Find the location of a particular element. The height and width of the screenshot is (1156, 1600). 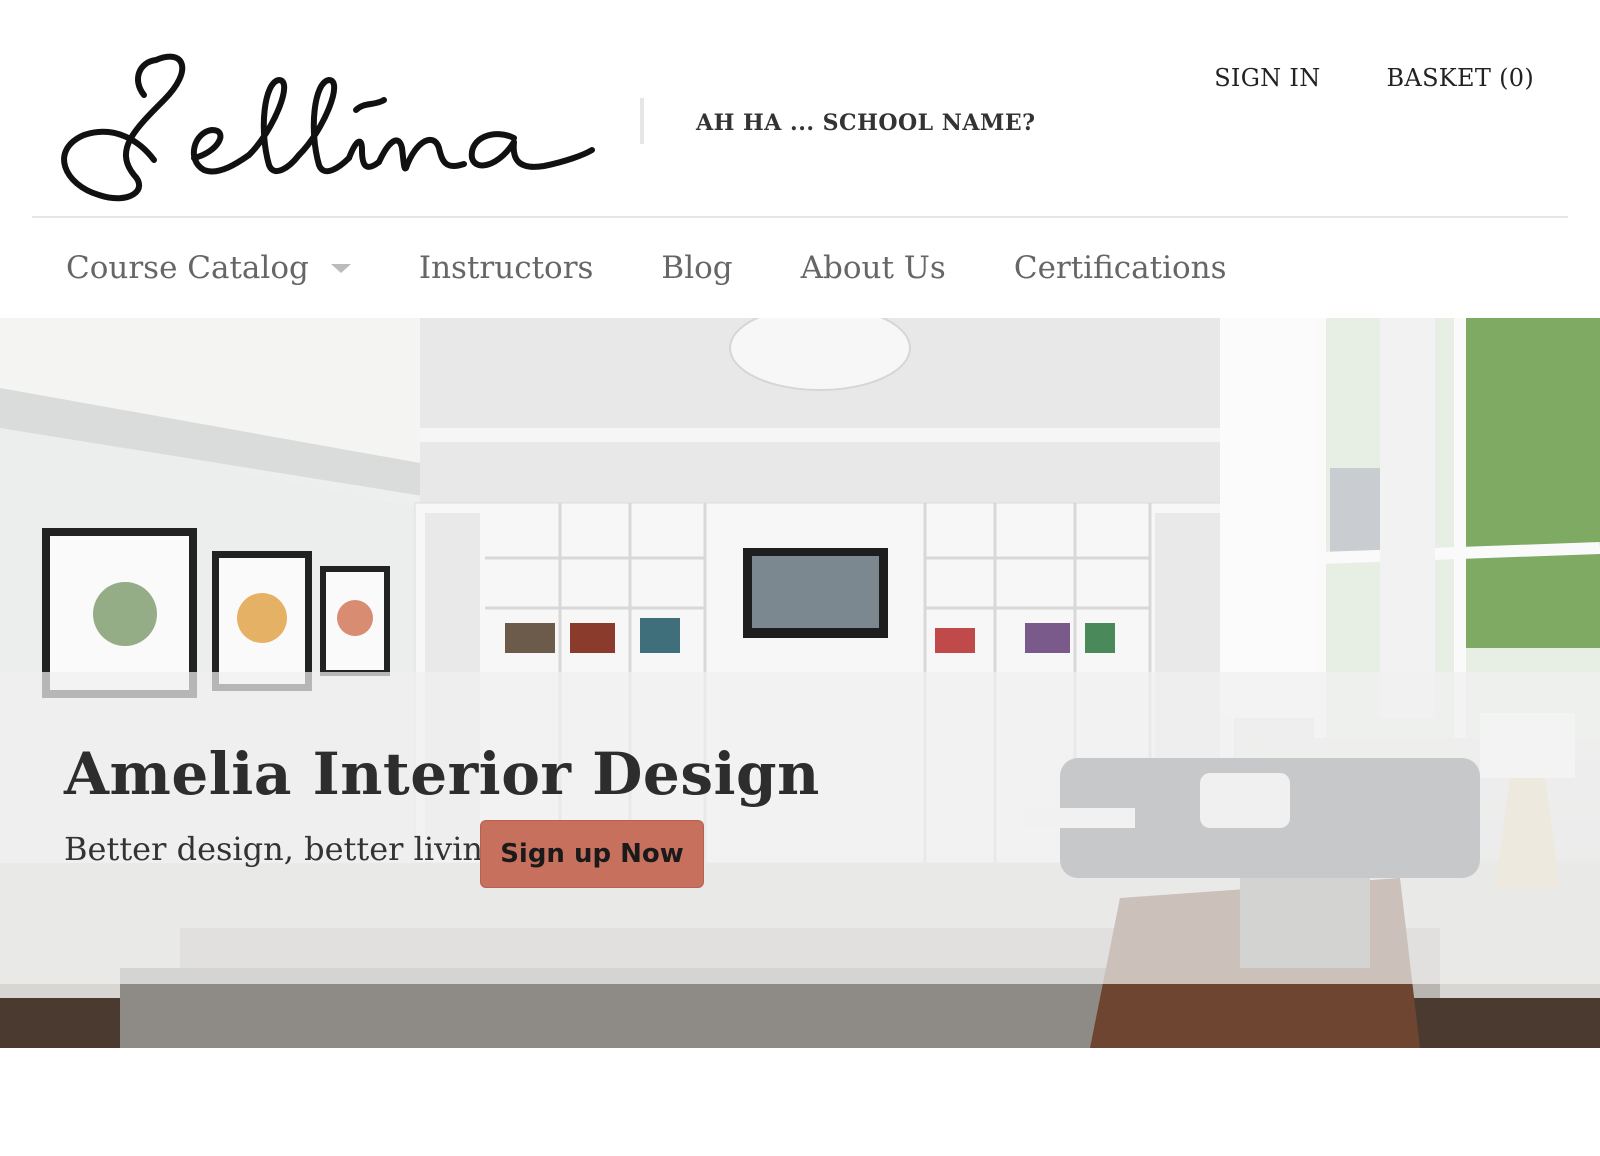

nav-item-label: Instructors is located at coordinates (506, 268).